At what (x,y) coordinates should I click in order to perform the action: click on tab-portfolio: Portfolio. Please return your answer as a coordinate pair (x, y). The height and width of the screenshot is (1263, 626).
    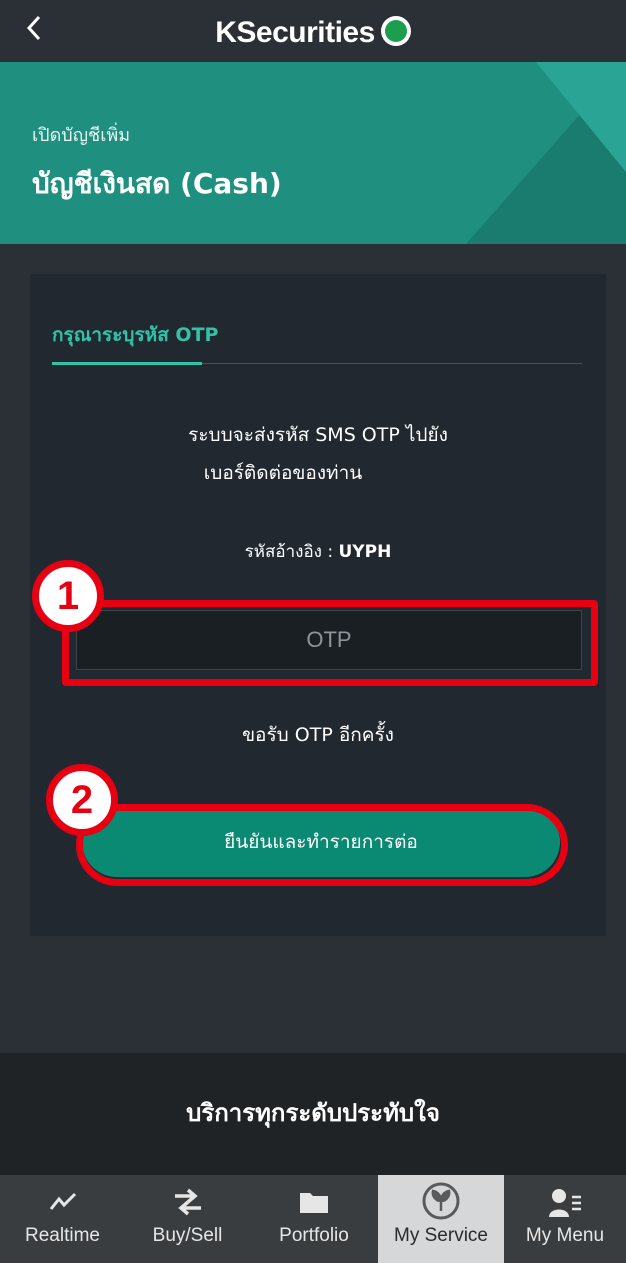
    Looking at the image, I should click on (314, 1219).